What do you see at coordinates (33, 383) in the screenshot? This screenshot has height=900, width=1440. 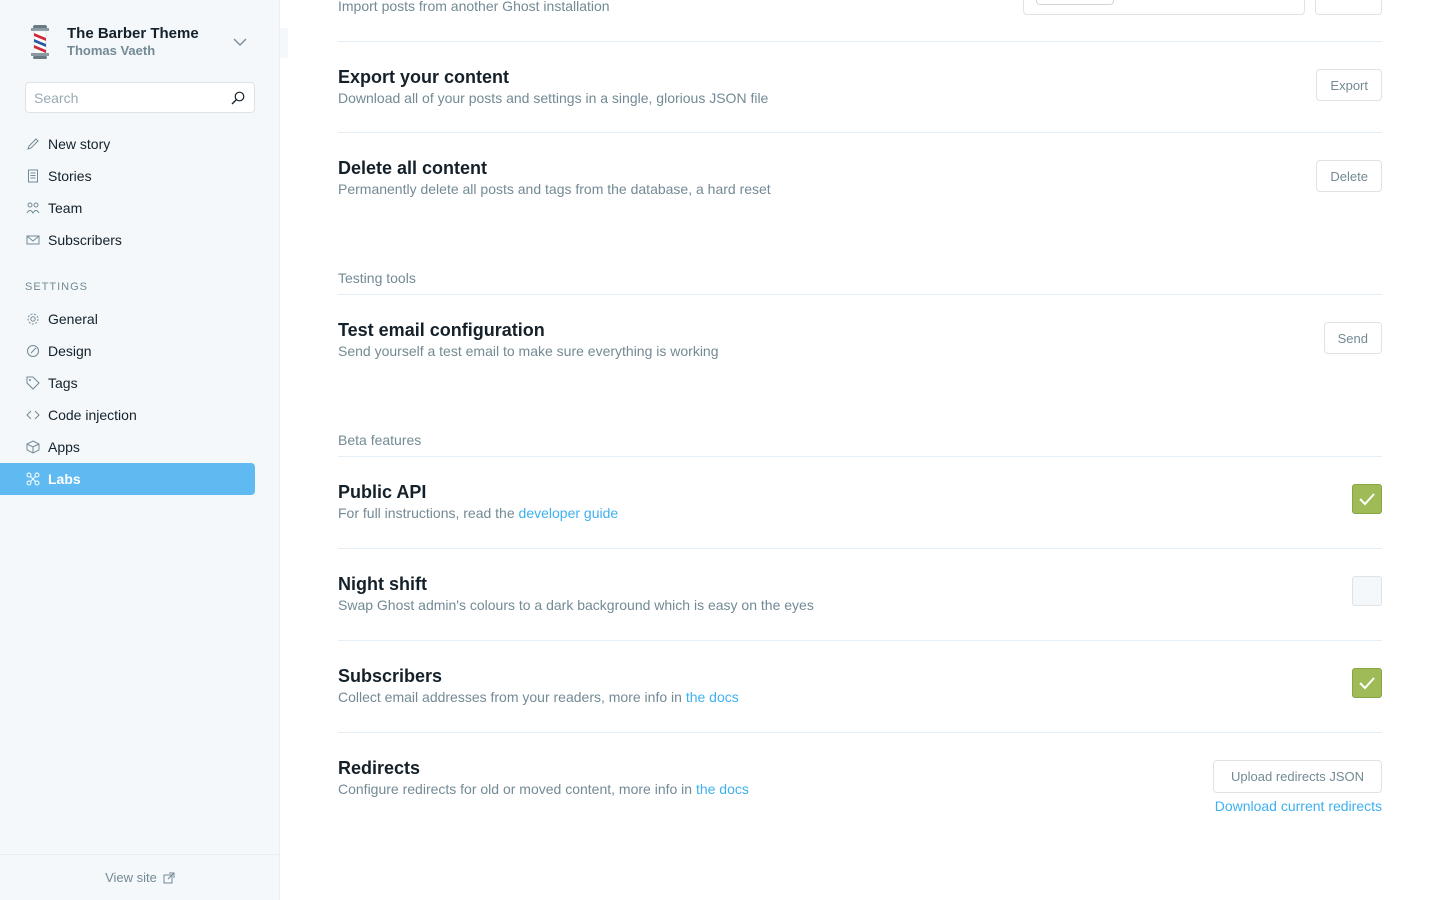 I see `tag-icon` at bounding box center [33, 383].